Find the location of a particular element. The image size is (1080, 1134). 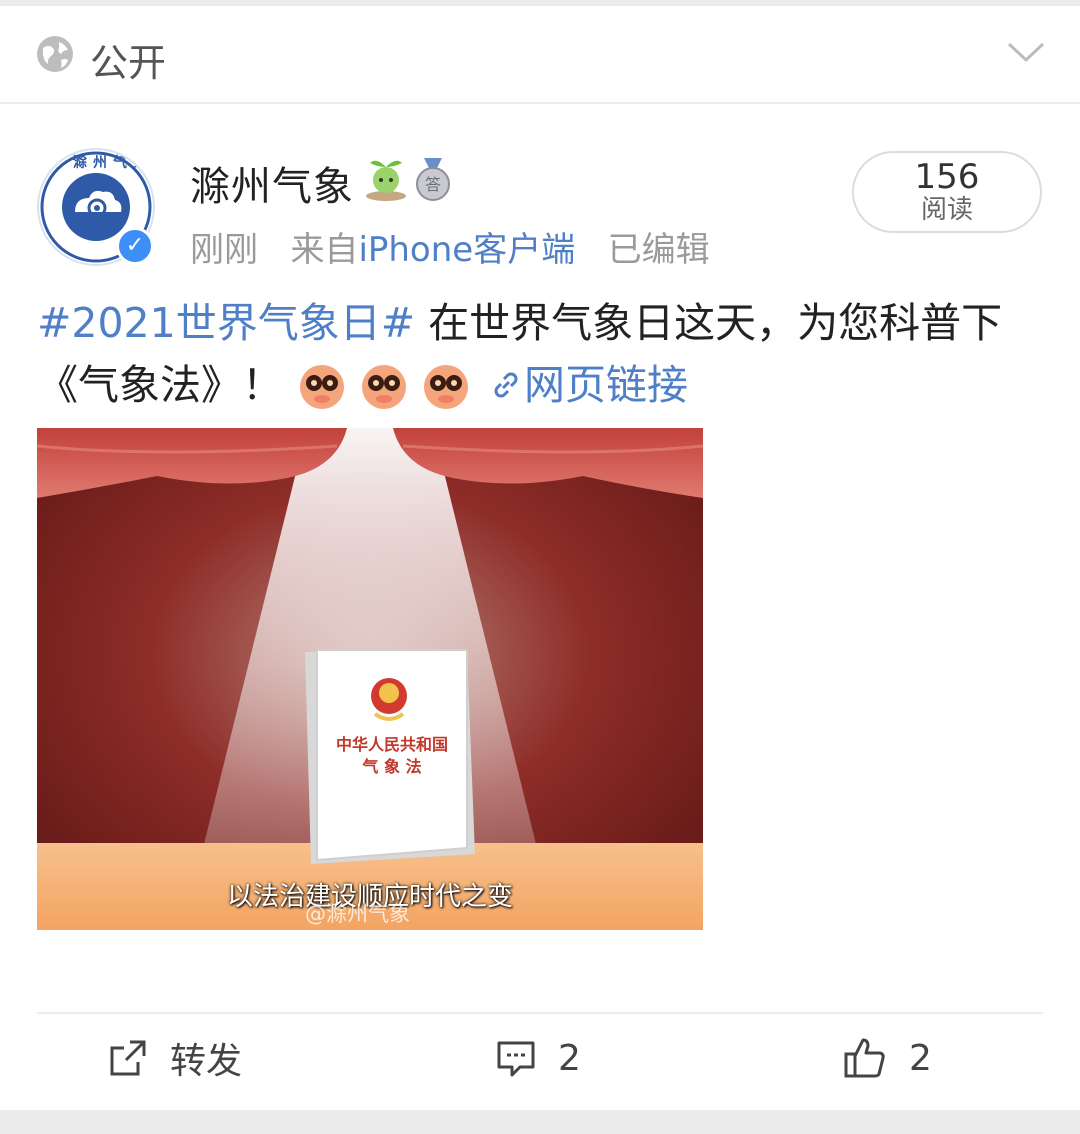

verified-badge-icon: ✓ is located at coordinates (135, 246).